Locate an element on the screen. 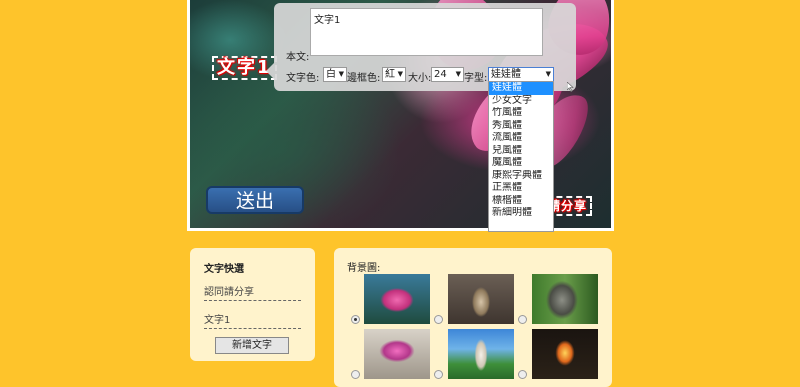 The width and height of the screenshot is (800, 387). font-dropdown-list: 娃娃體 少女文字 竹風體 秀風體 流風體 兒風體 魔風體 康熙字典體 正黑體 標楷體 新細明體 is located at coordinates (521, 156).